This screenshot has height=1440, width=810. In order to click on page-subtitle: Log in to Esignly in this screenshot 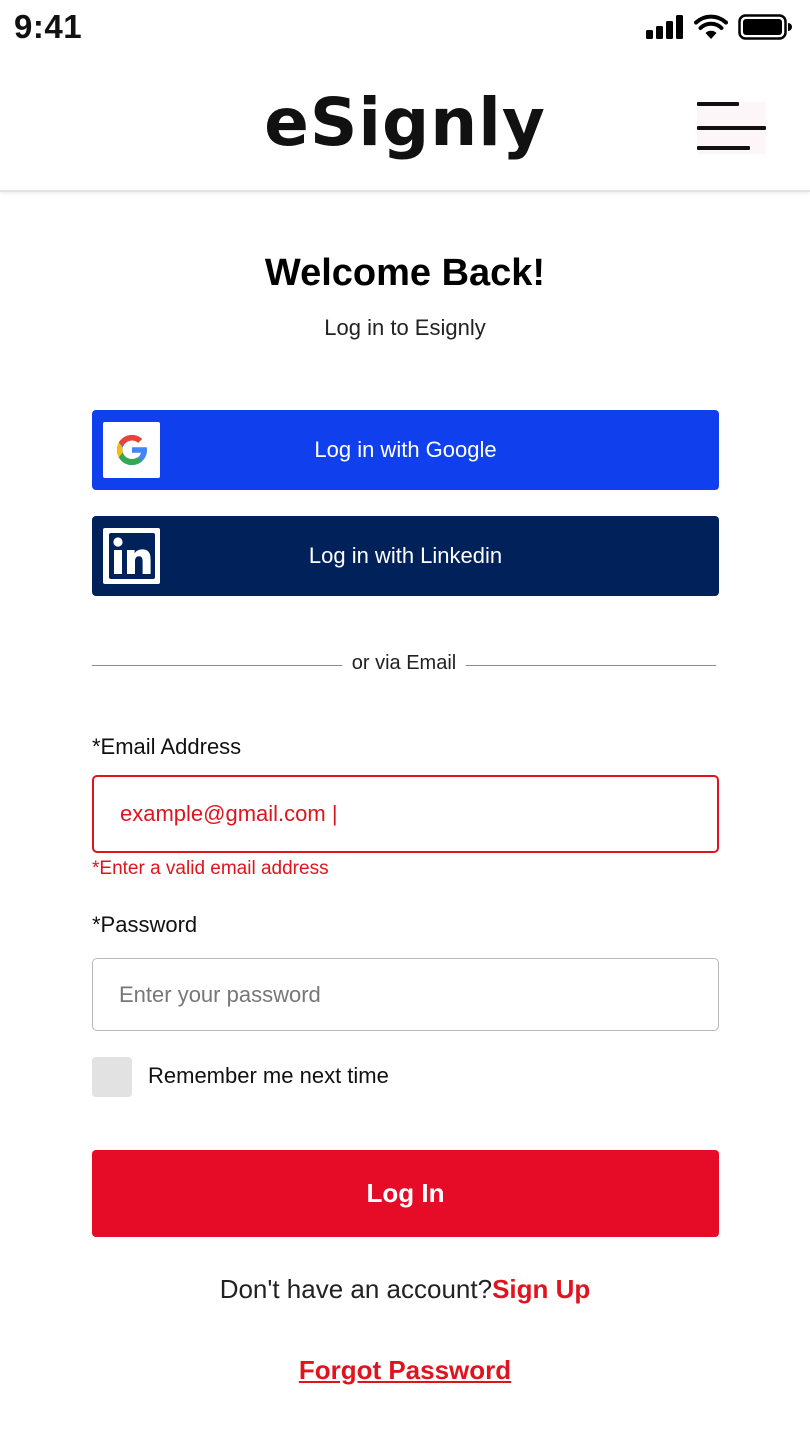, I will do `click(405, 327)`.